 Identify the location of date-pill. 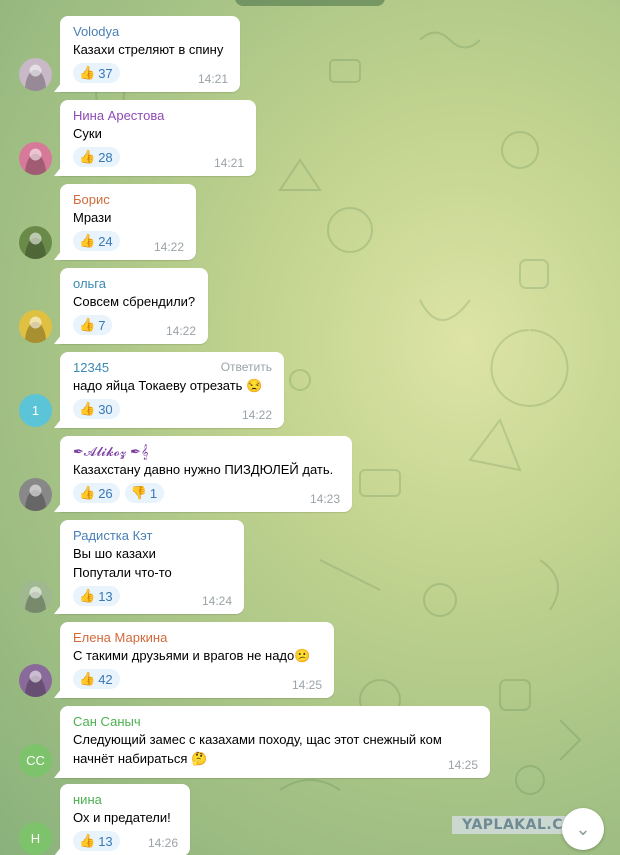
(310, 3).